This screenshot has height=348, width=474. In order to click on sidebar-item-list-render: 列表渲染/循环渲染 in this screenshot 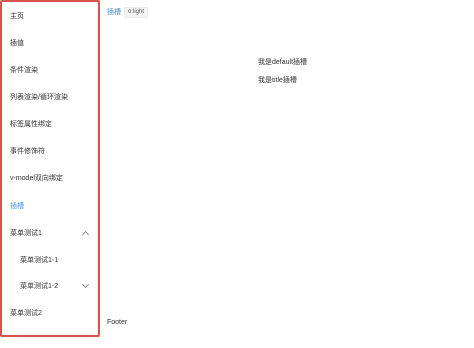, I will do `click(39, 97)`.